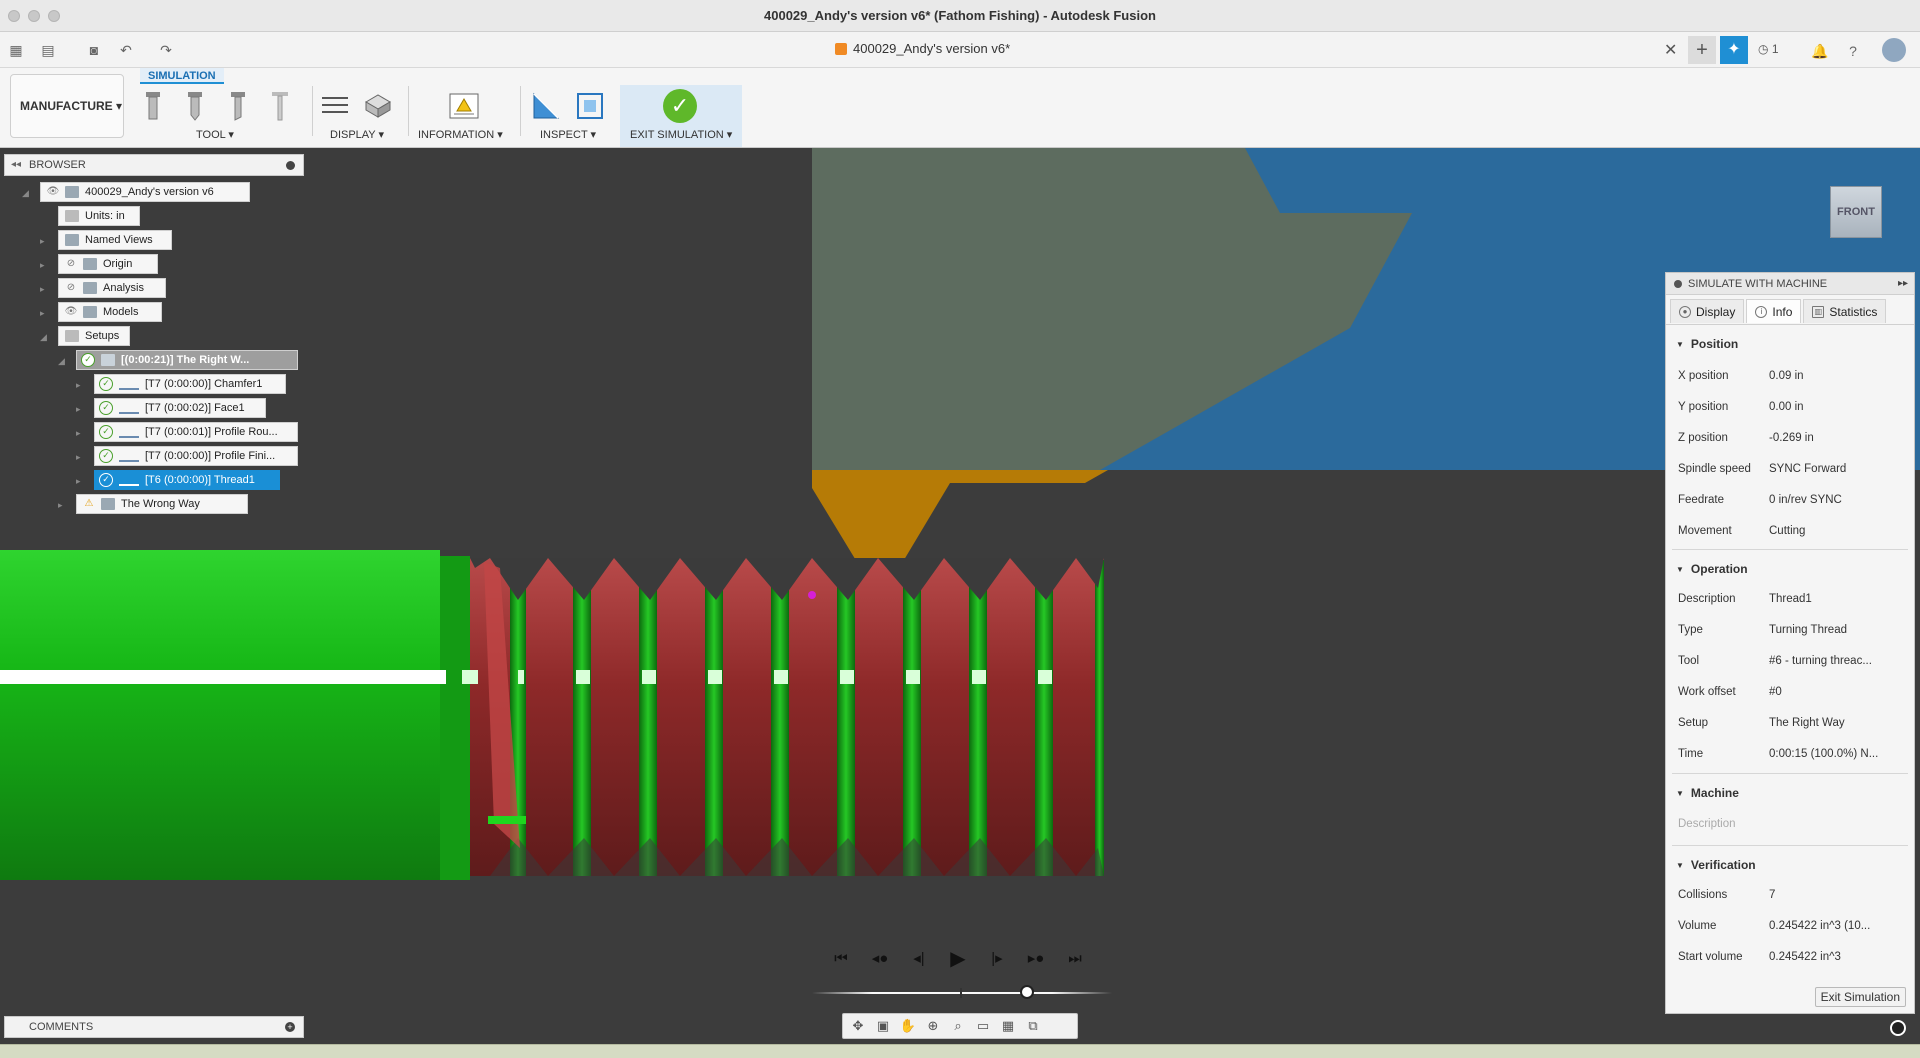  Describe the element at coordinates (1690, 630) in the screenshot. I see `row-label: Type` at that location.